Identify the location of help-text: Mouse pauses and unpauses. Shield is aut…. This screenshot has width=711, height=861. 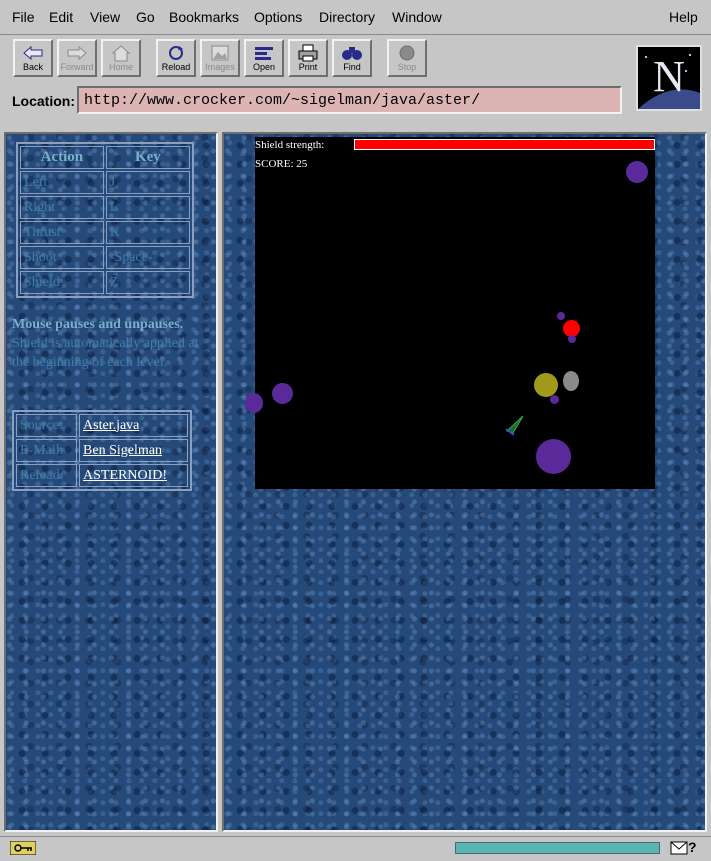
(112, 343).